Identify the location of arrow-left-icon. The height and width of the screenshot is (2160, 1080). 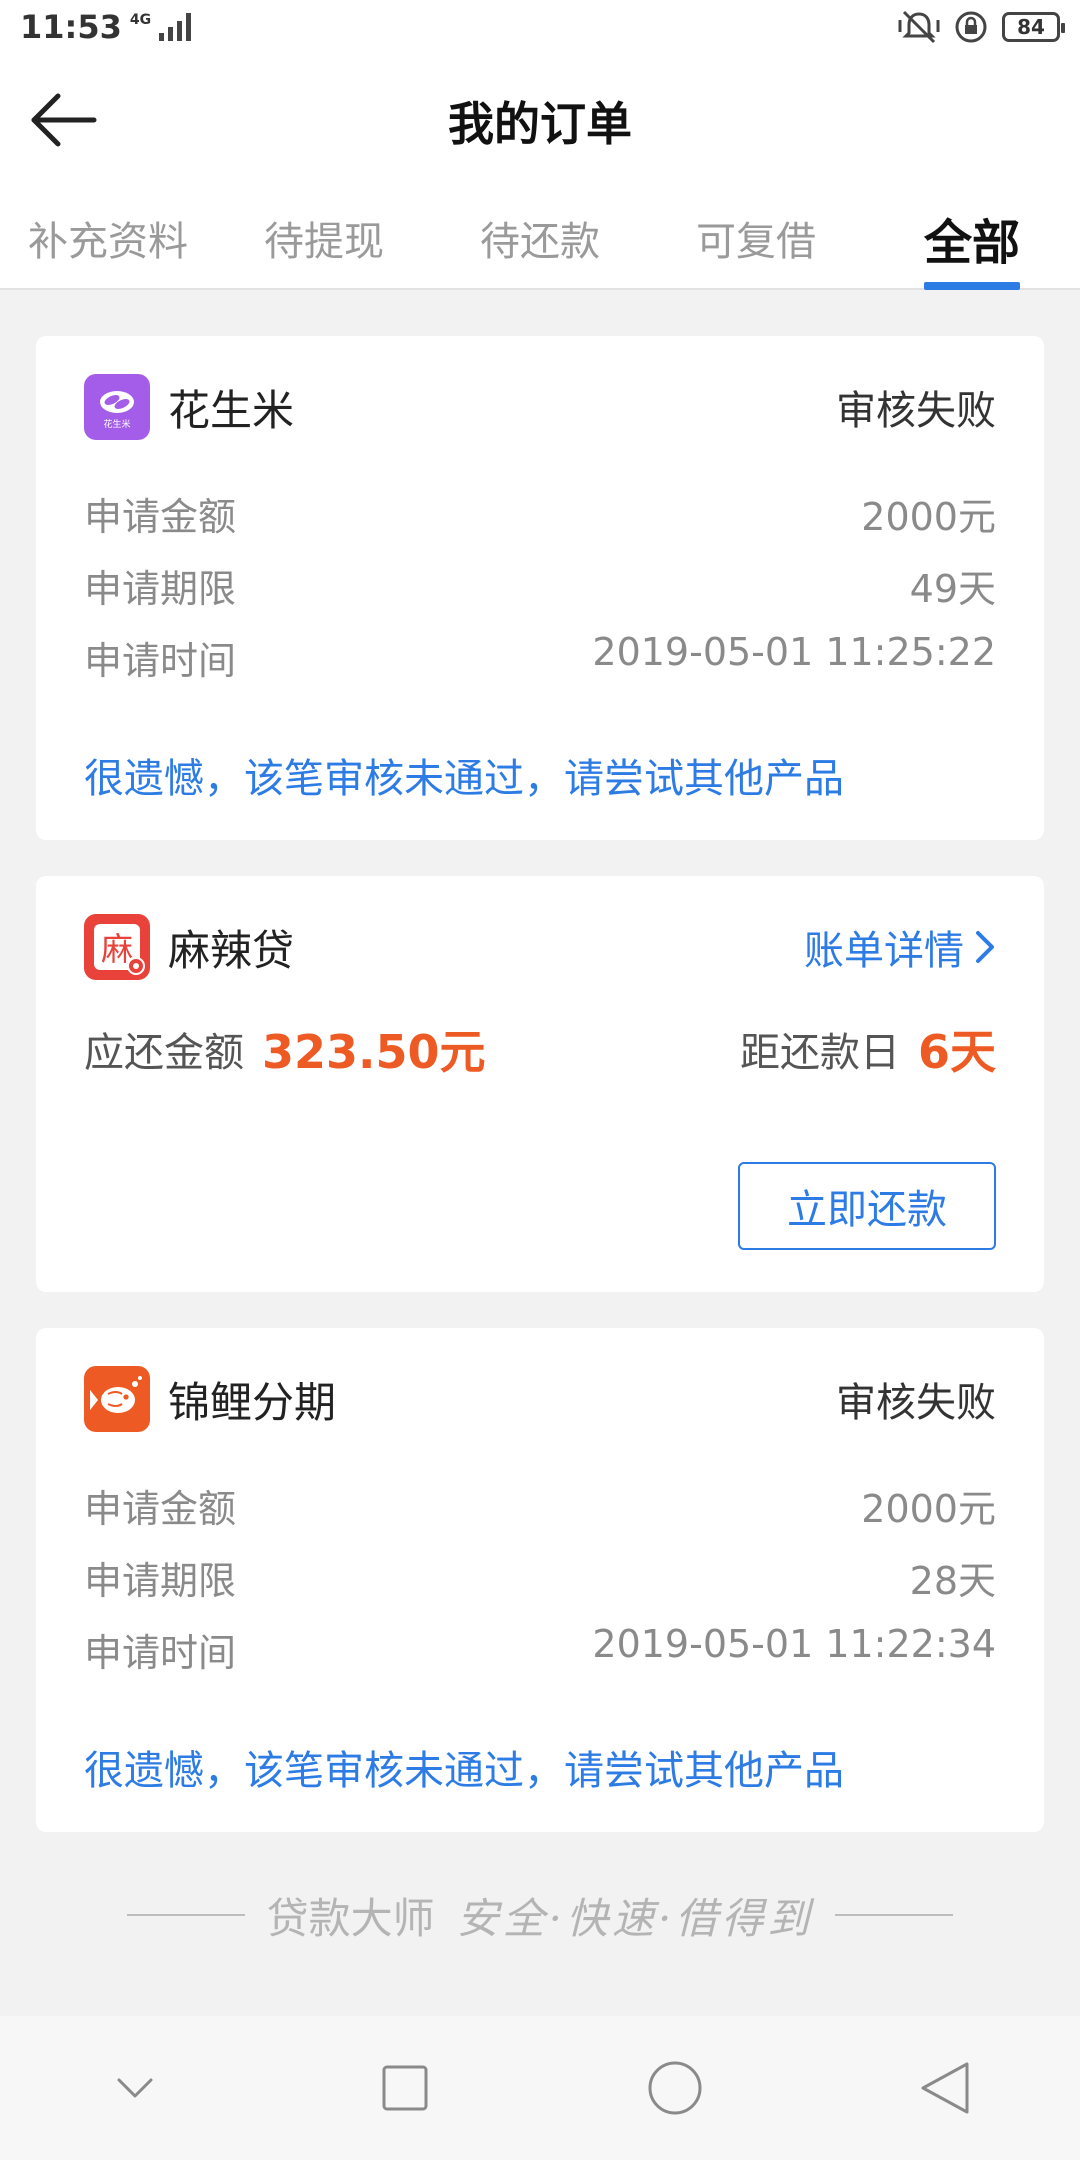
(64, 120).